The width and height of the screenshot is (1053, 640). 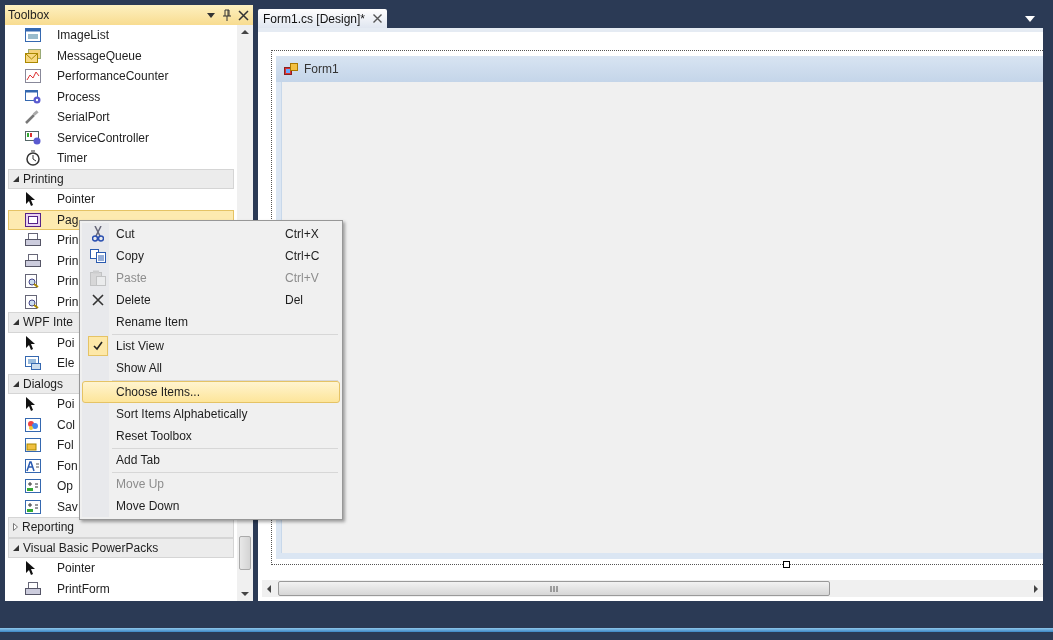 What do you see at coordinates (321, 69) in the screenshot?
I see `form-title: Form1` at bounding box center [321, 69].